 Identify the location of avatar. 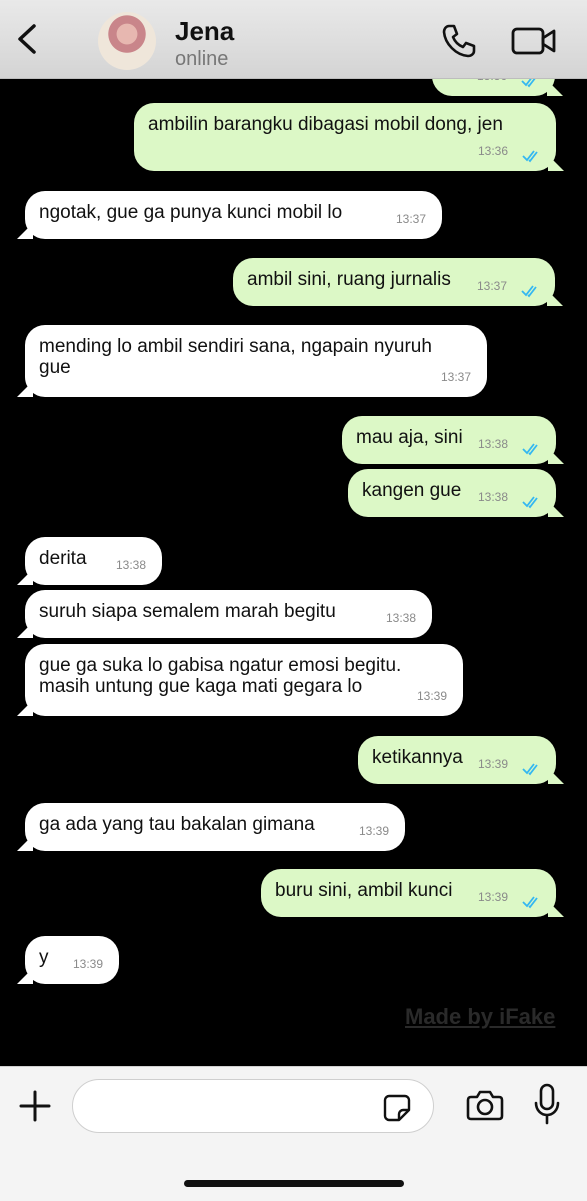
(127, 41).